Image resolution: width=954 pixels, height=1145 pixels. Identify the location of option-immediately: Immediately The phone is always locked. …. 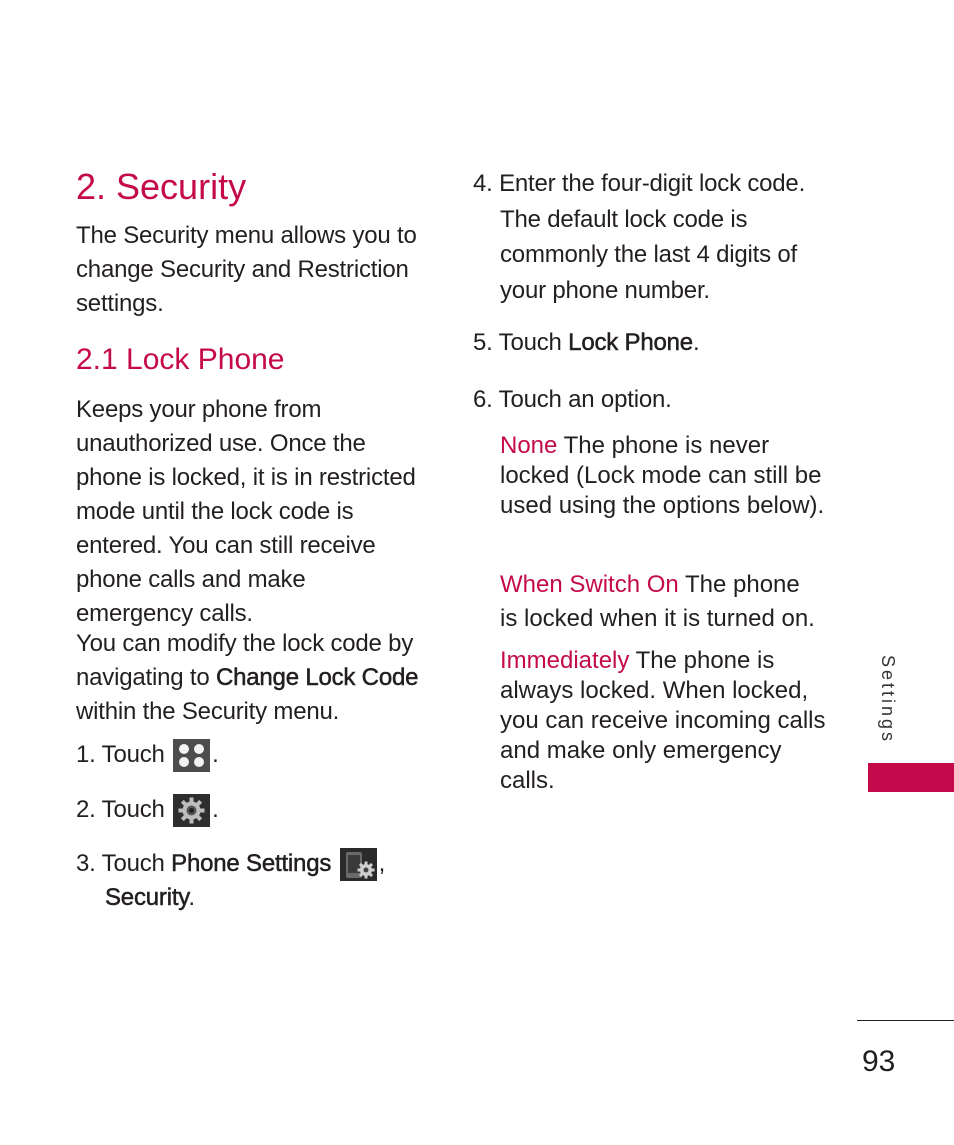
(665, 721).